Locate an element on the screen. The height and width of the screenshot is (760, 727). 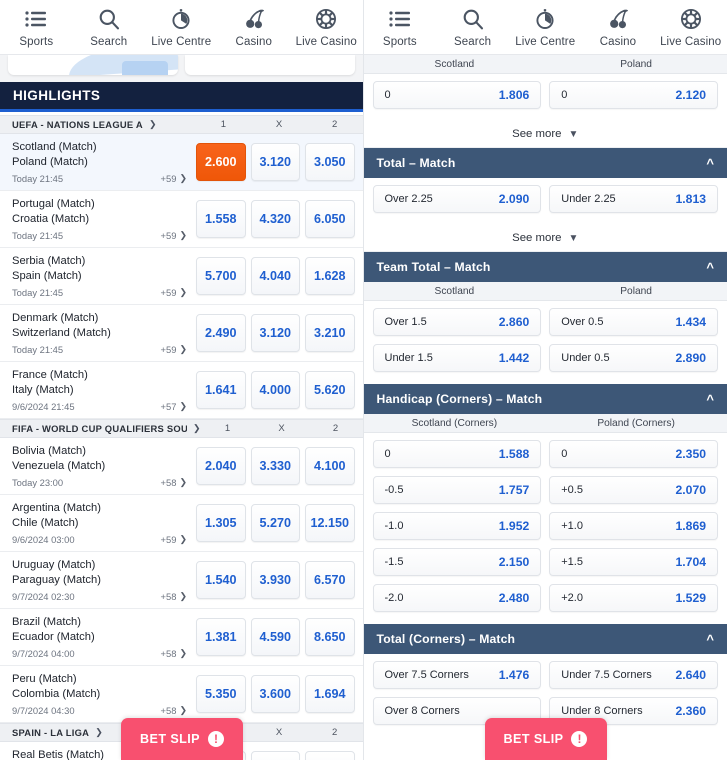
odds-button: 2.600 is located at coordinates (221, 162).